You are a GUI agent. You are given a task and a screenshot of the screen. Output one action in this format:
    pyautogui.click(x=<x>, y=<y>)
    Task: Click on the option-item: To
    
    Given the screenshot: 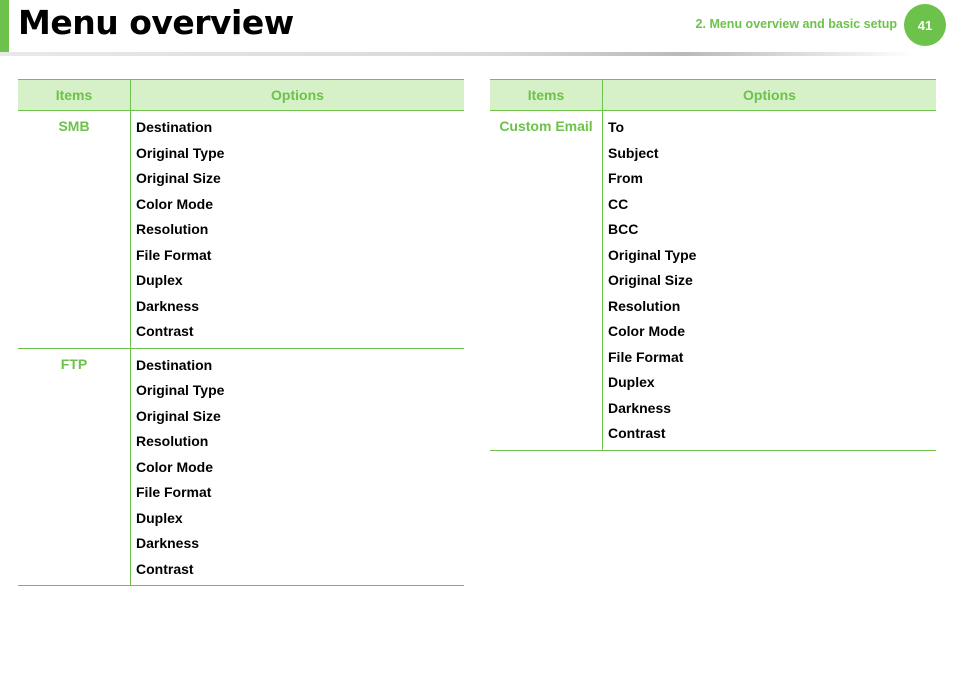 What is the action you would take?
    pyautogui.click(x=616, y=127)
    